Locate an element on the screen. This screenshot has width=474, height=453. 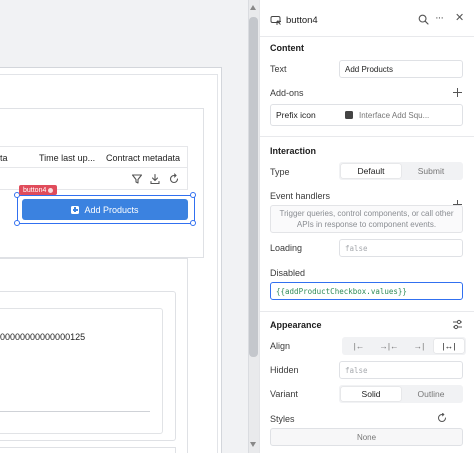
hidden-label: Hidden is located at coordinates (284, 370).